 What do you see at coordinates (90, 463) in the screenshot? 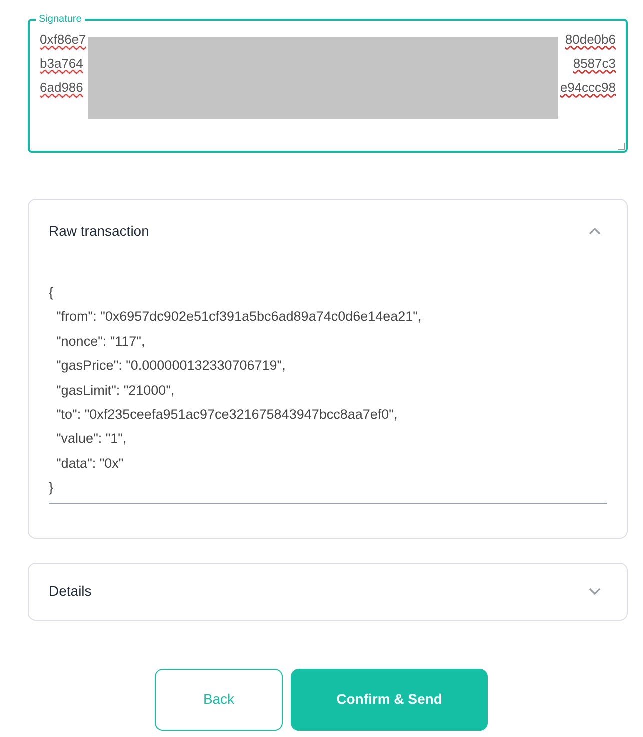
I see `code-line: "data": "0x"` at bounding box center [90, 463].